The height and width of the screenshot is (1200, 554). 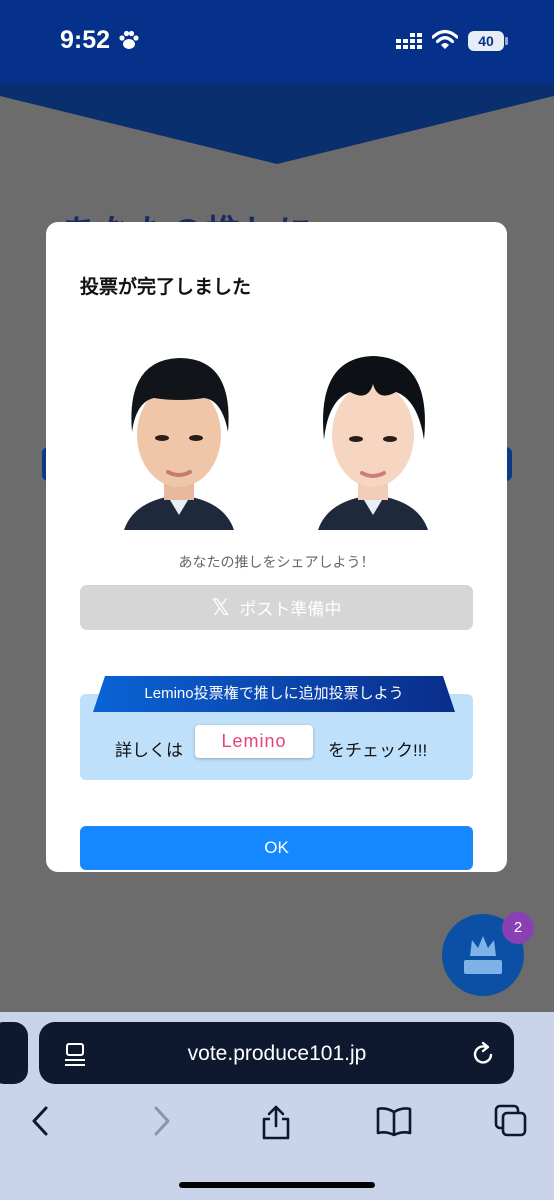 I want to click on battery-indicator: 40, so click(x=486, y=41).